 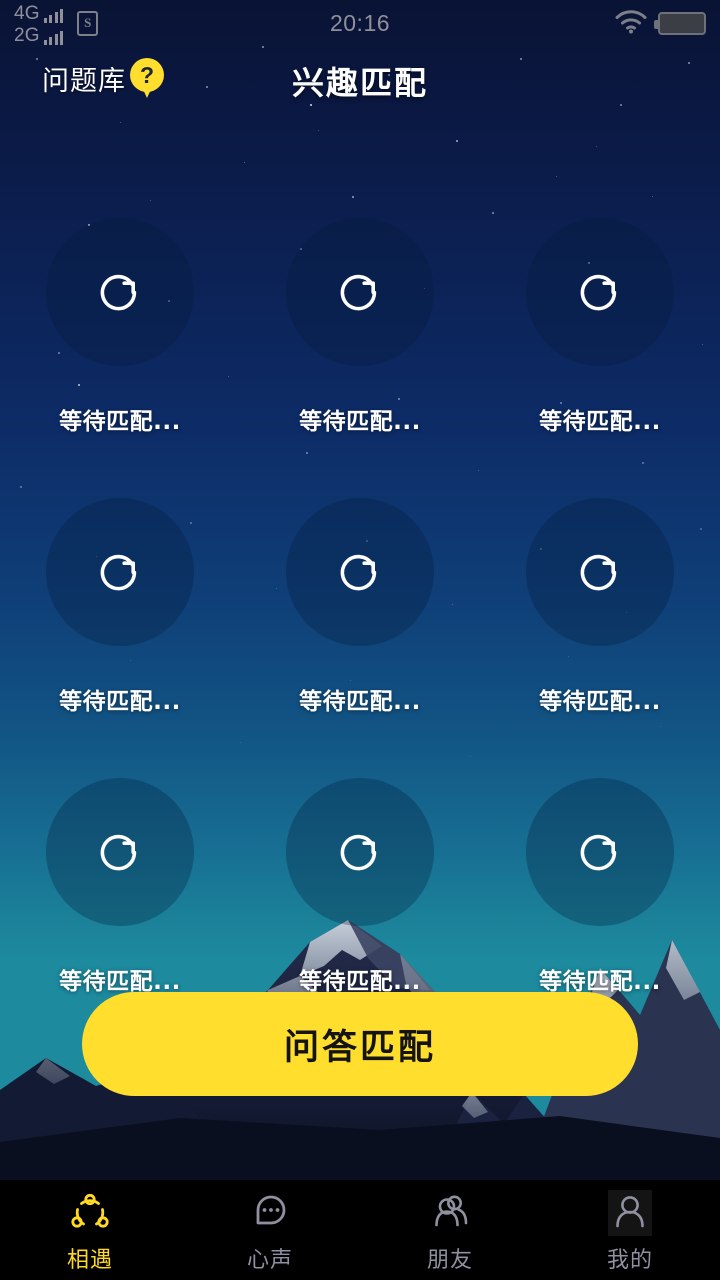 I want to click on status-bar-right, so click(x=660, y=23).